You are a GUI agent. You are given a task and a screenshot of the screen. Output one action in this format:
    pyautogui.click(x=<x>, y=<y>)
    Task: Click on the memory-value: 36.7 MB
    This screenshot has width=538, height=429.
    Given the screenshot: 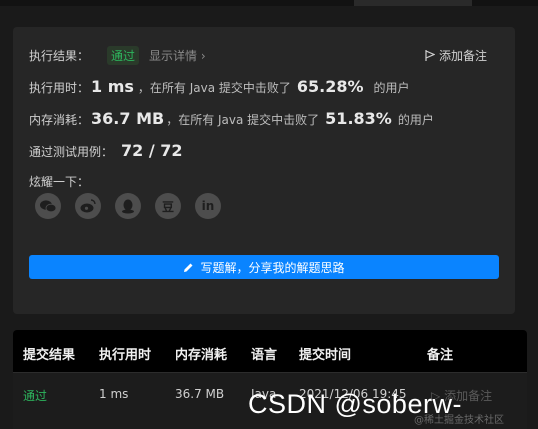 What is the action you would take?
    pyautogui.click(x=128, y=118)
    